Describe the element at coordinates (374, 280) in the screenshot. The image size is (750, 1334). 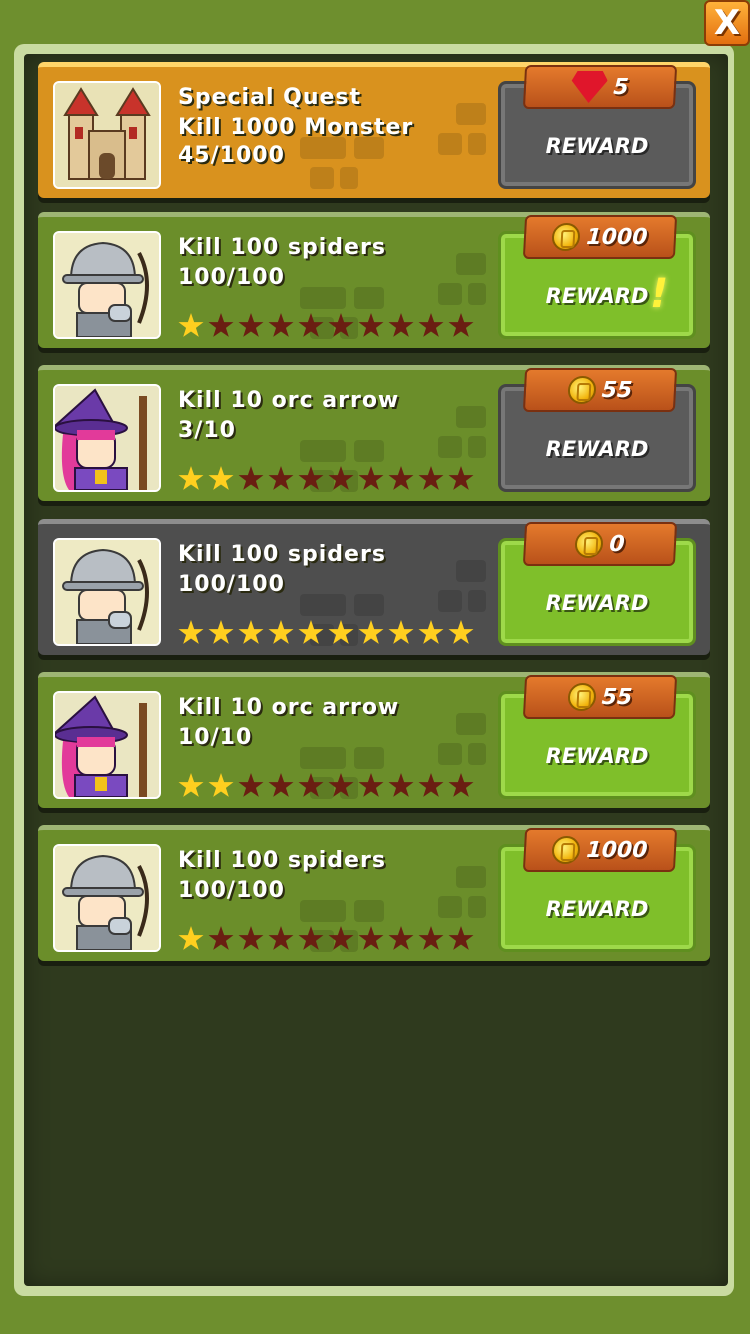
I see `quest-card: Kill 100 spiders 100/100 REWARD 1000!` at that location.